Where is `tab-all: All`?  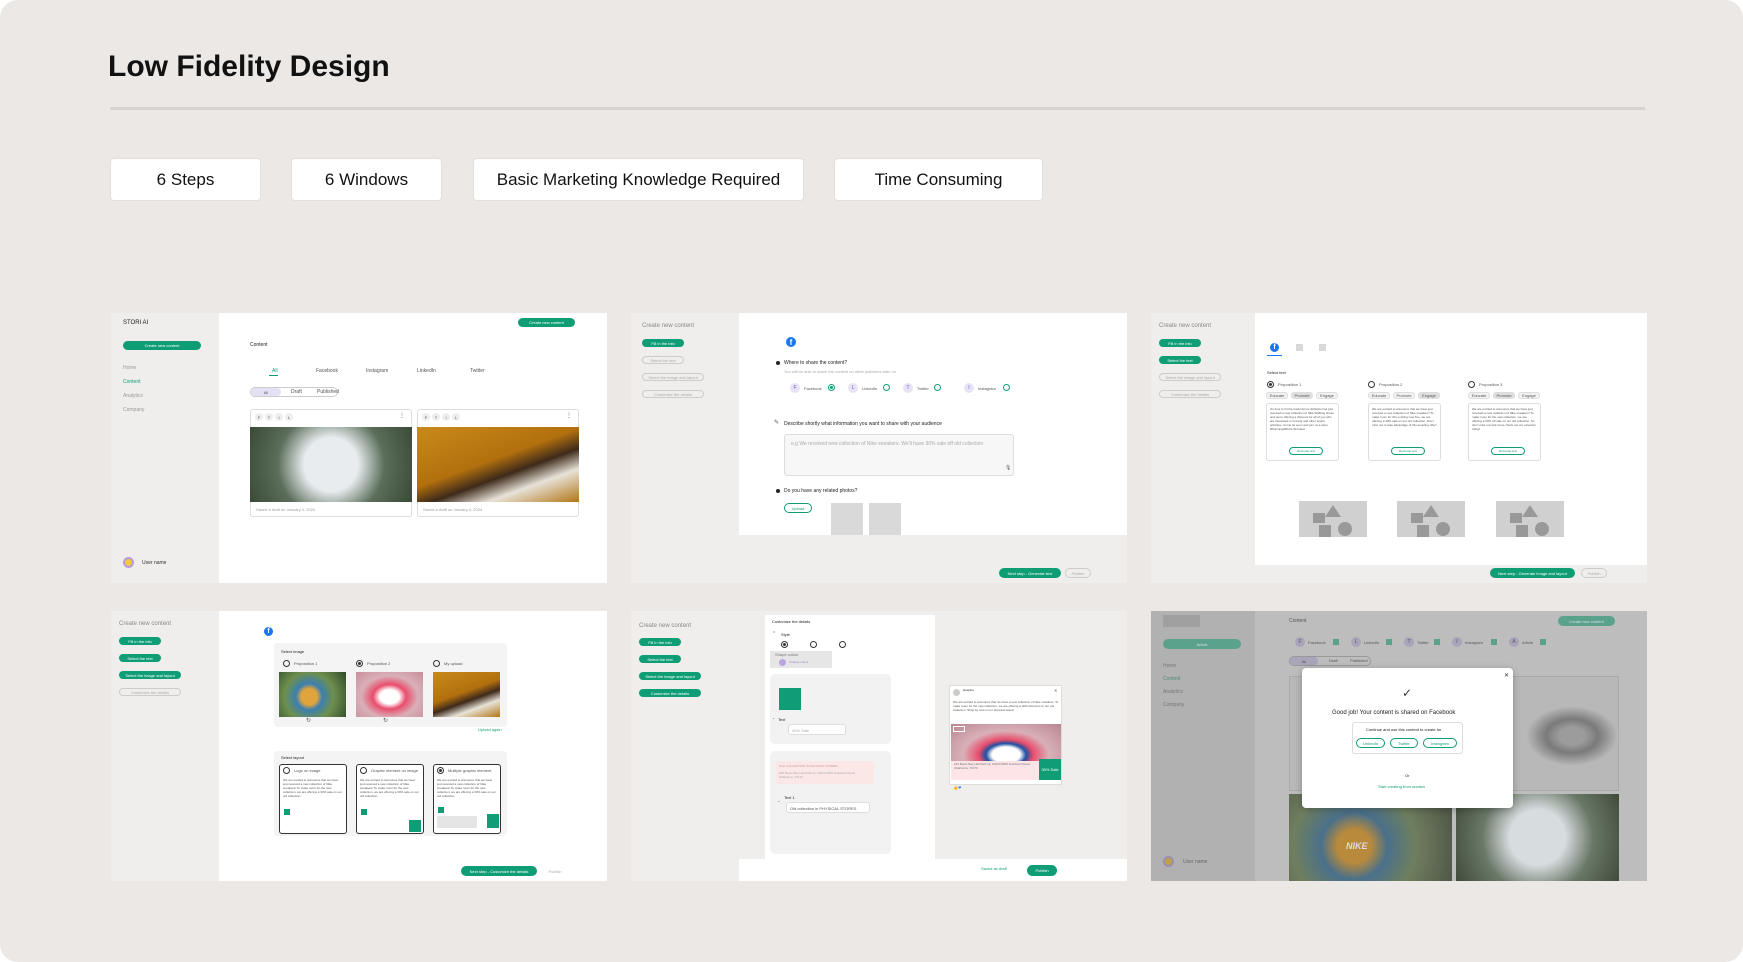
tab-all: All is located at coordinates (275, 371).